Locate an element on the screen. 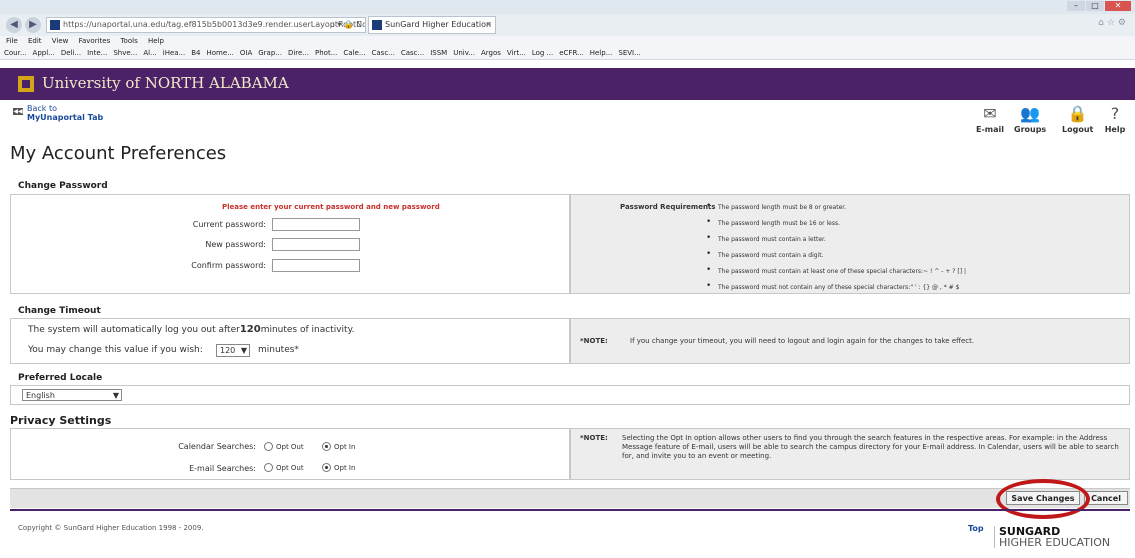 The height and width of the screenshot is (558, 1135). action-bar is located at coordinates (570, 498).